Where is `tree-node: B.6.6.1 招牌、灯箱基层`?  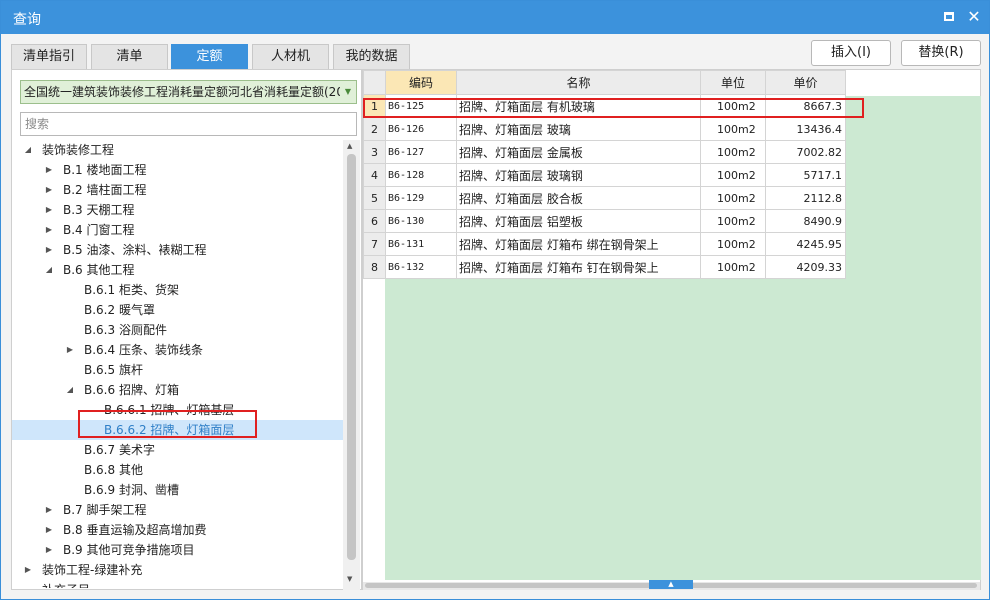 tree-node: B.6.6.1 招牌、灯箱基层 is located at coordinates (177, 410).